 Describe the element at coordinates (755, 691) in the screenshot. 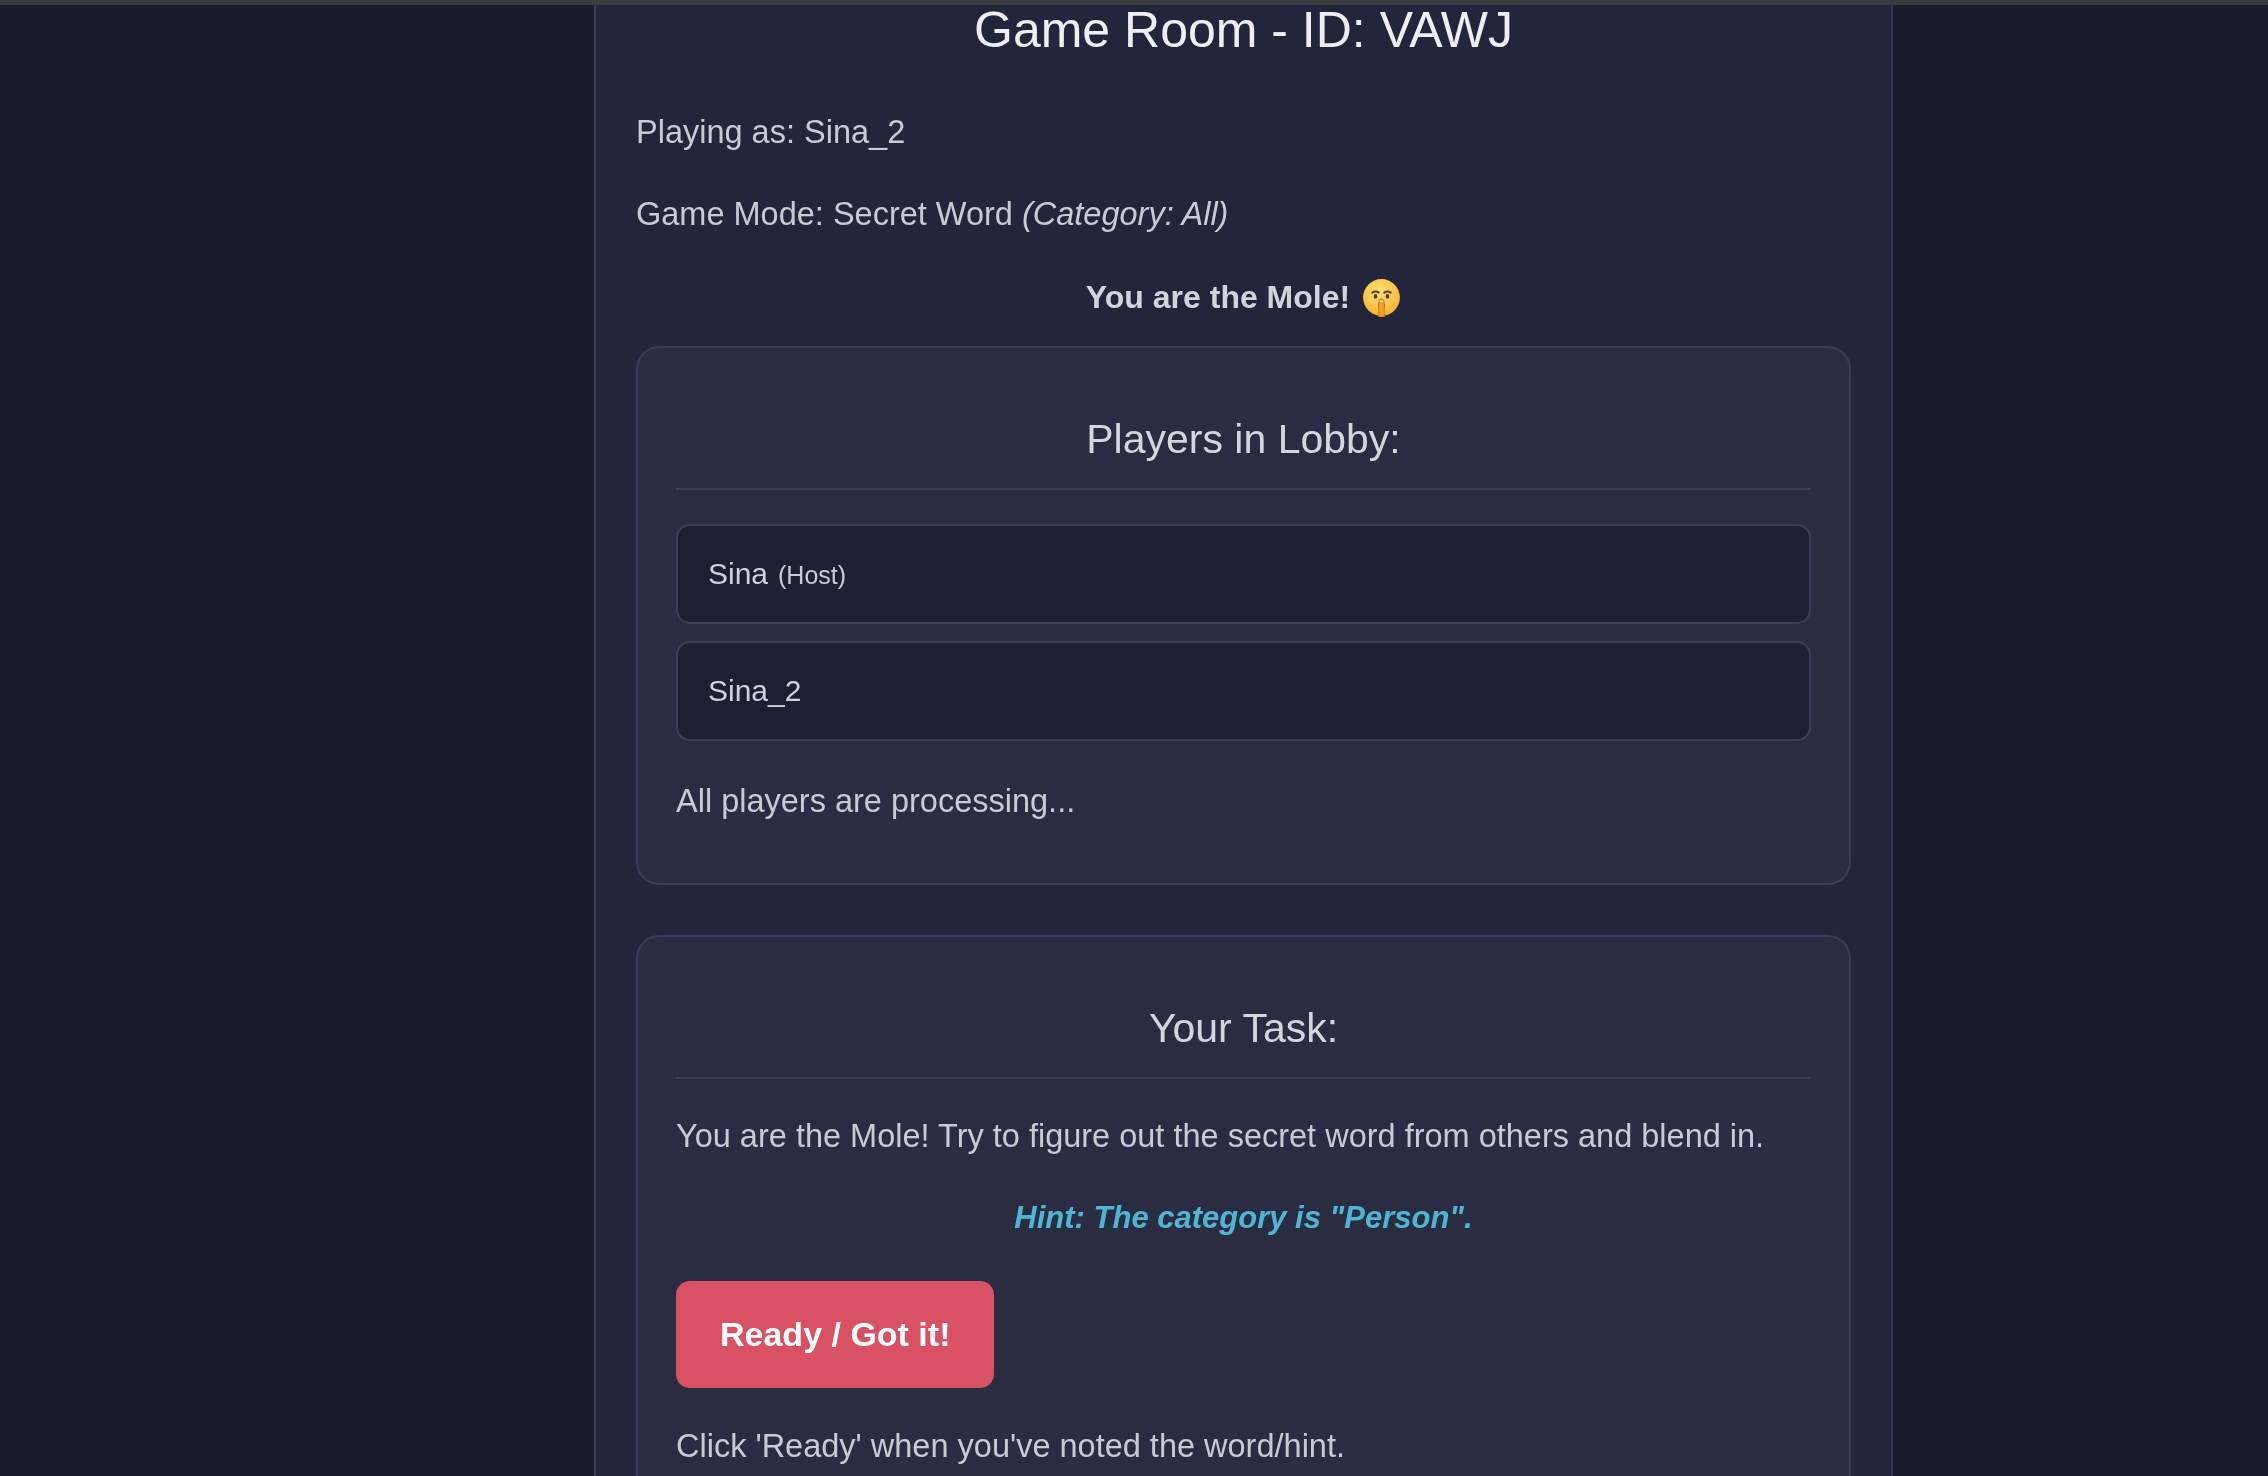

I see `player-name: Sina_2` at that location.